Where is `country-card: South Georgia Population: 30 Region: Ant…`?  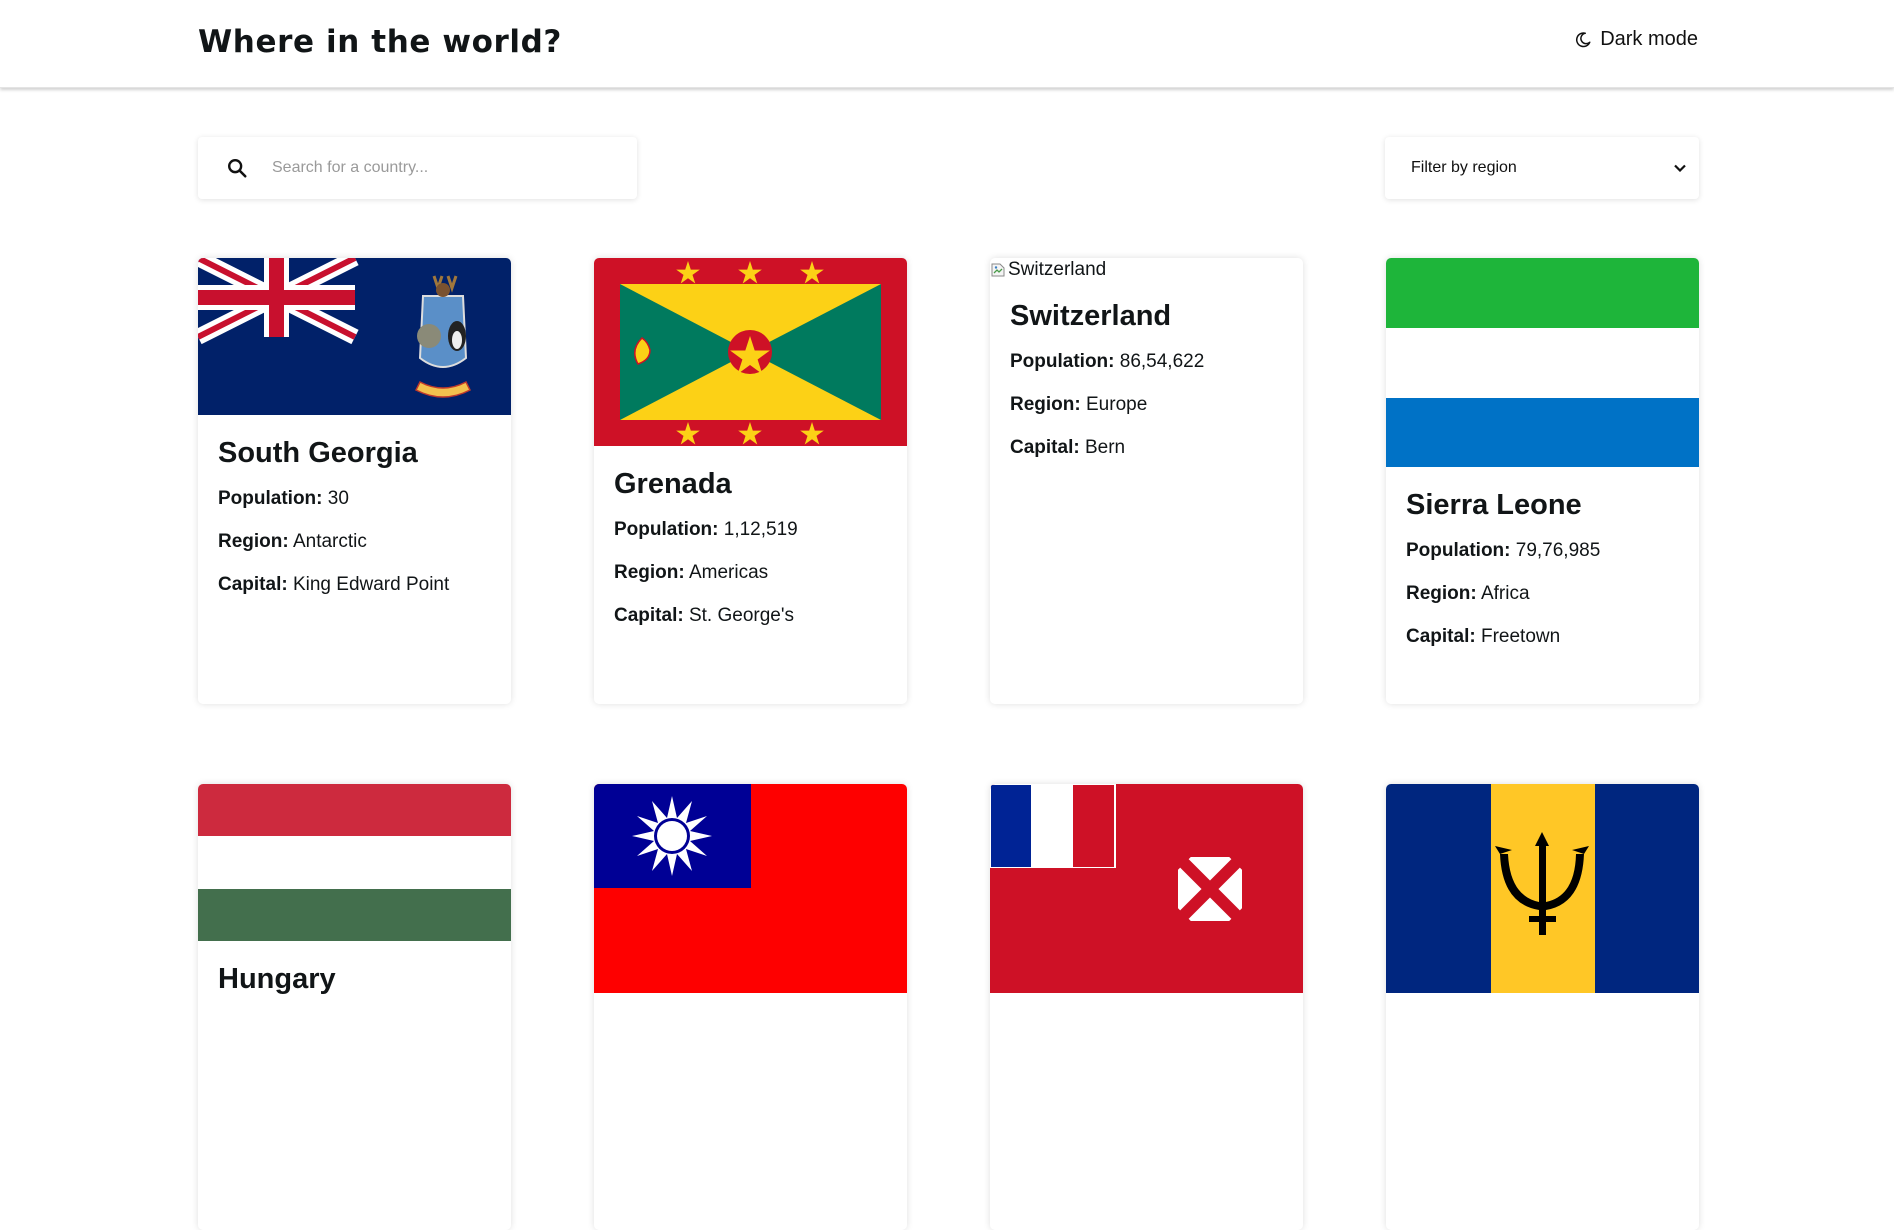 country-card: South Georgia Population: 30 Region: Ant… is located at coordinates (354, 481).